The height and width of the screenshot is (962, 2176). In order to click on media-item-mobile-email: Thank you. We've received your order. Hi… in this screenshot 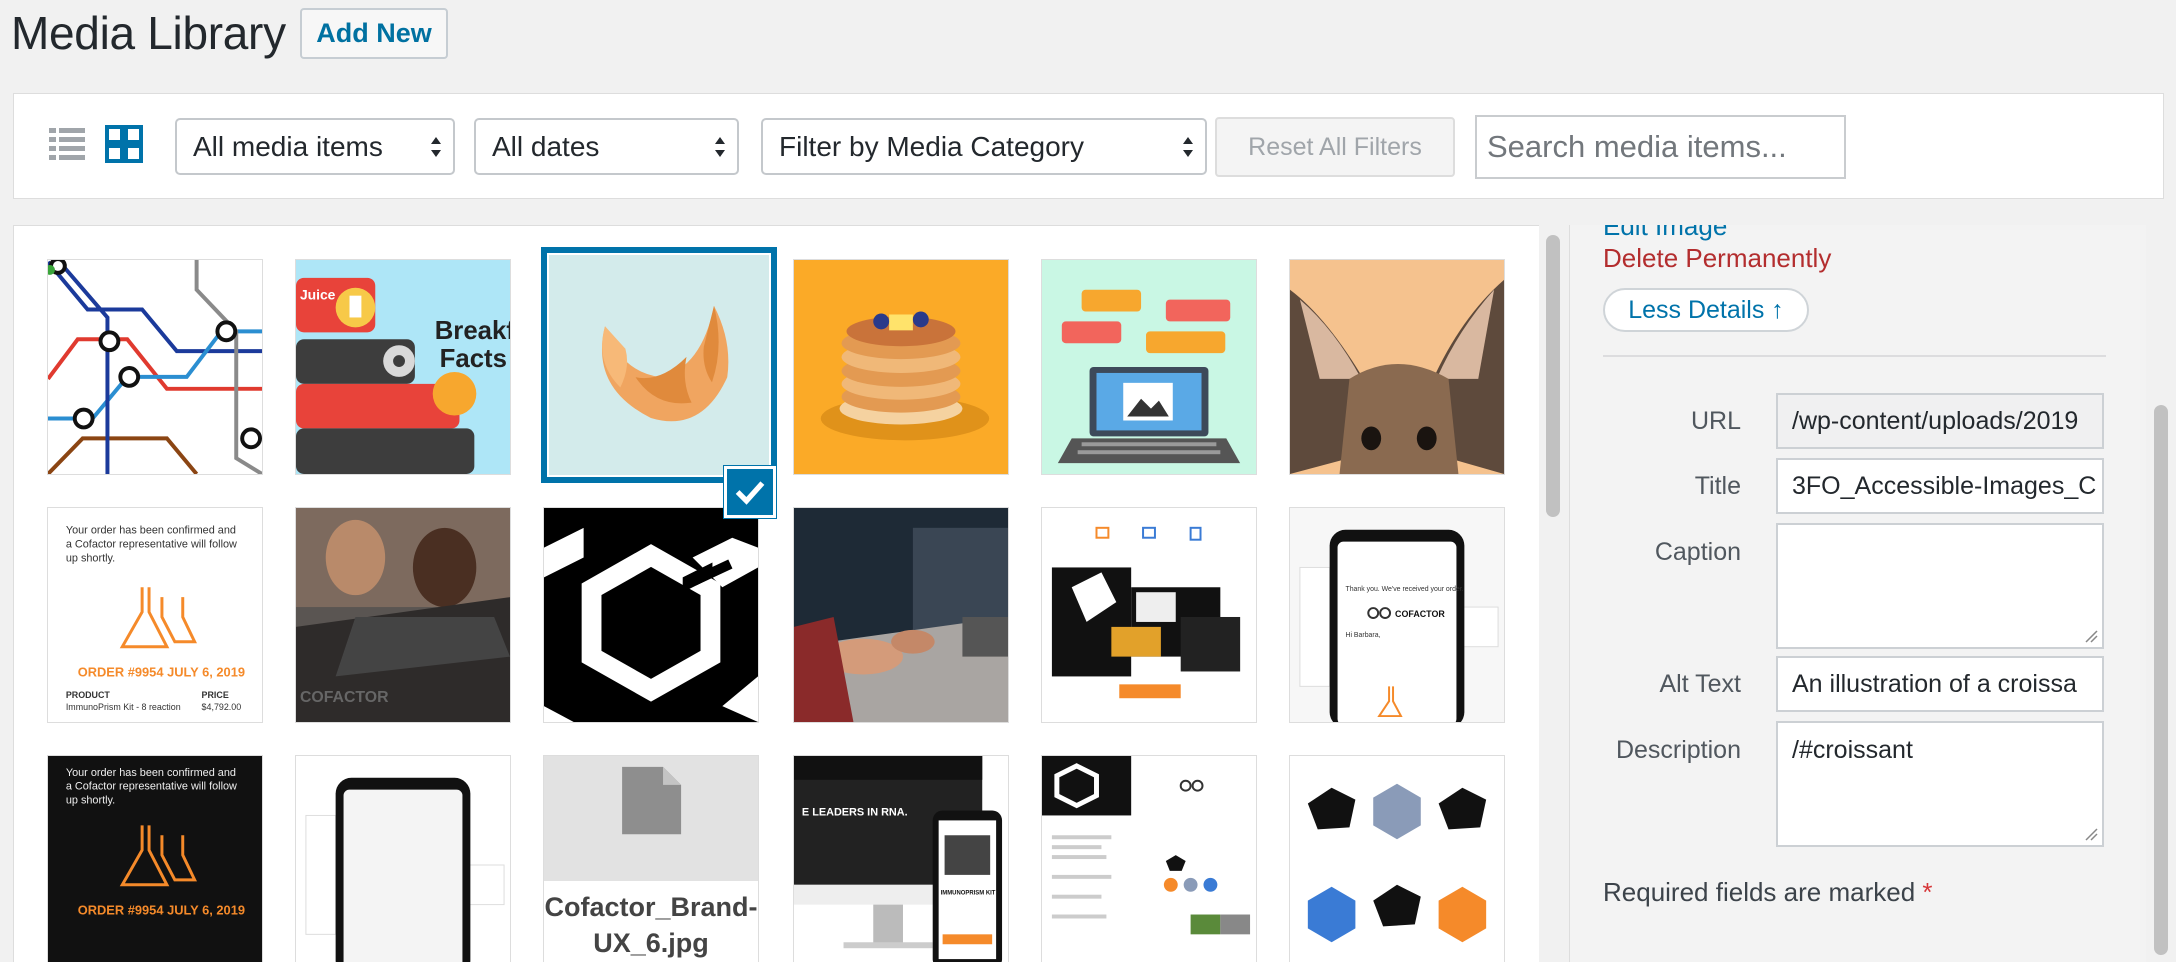, I will do `click(1397, 615)`.